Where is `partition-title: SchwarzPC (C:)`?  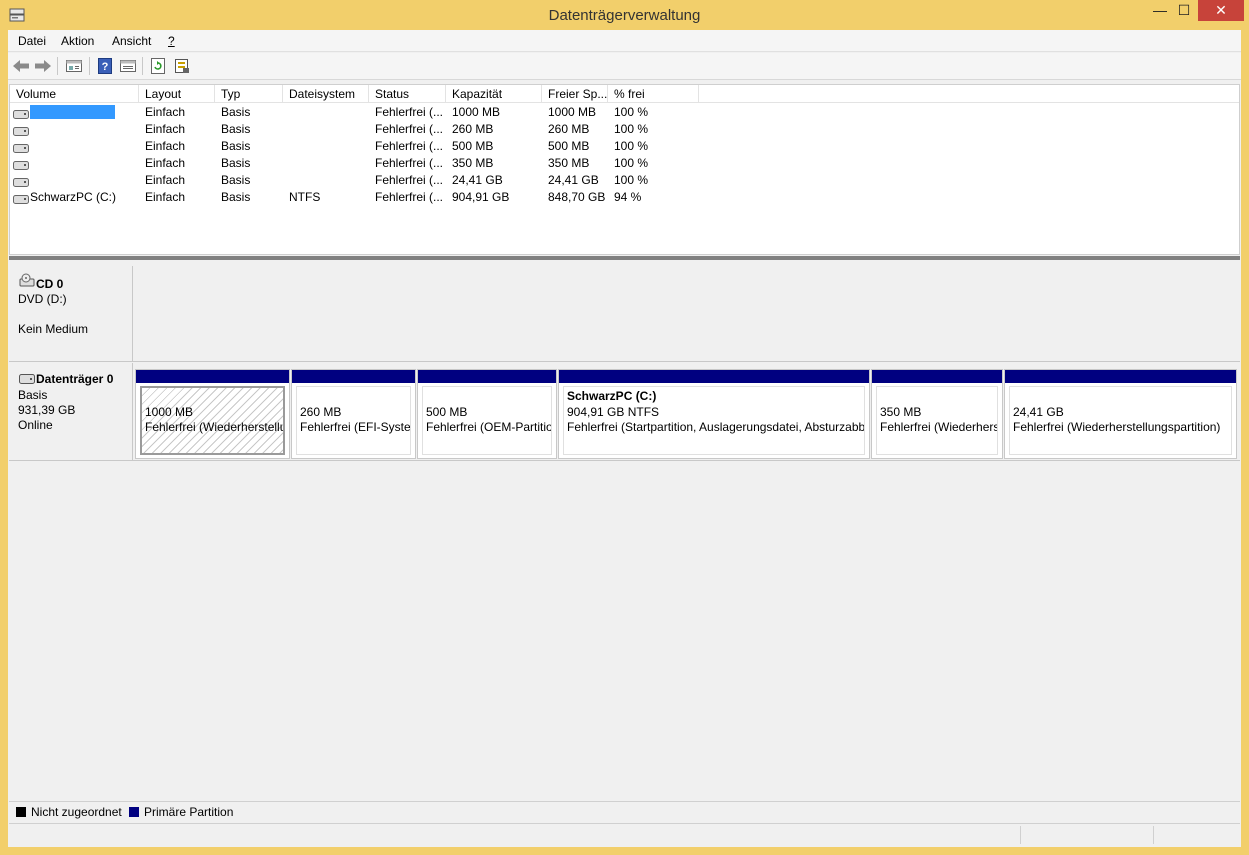 partition-title: SchwarzPC (C:) is located at coordinates (612, 396).